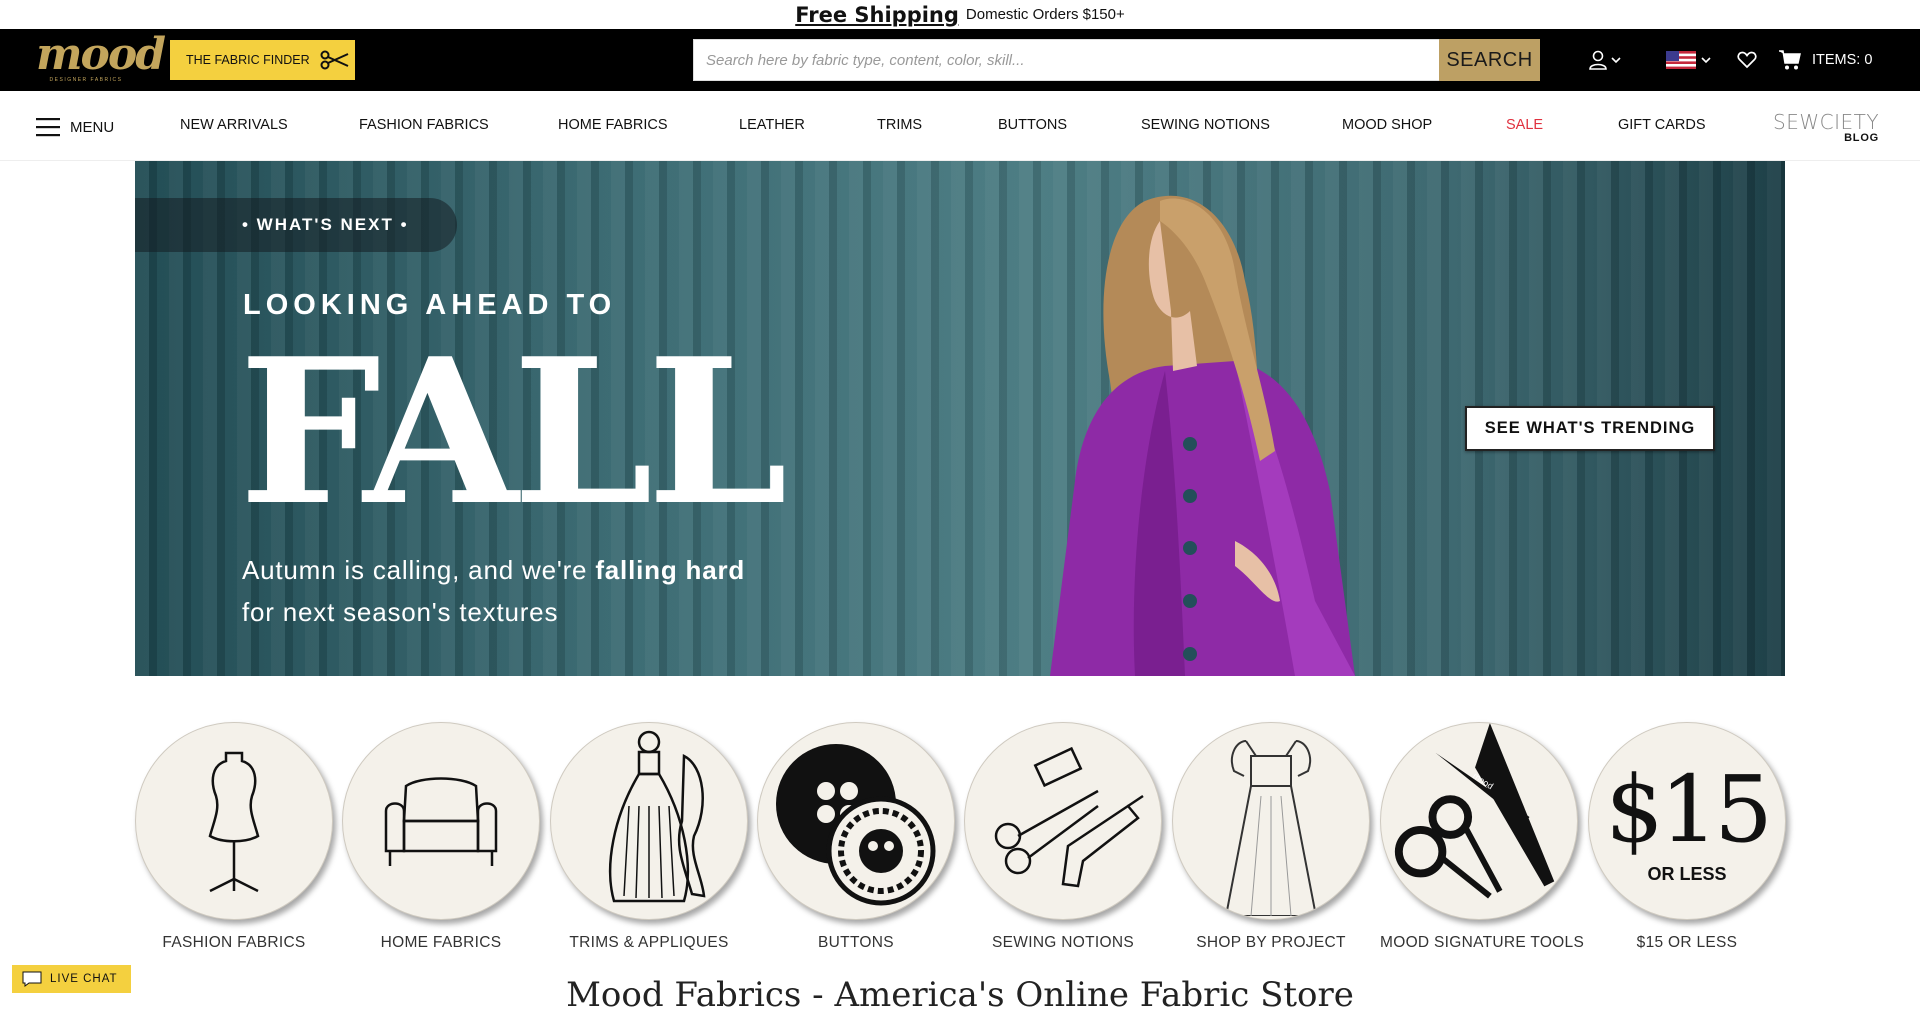  Describe the element at coordinates (419, 570) in the screenshot. I see `hero-subtitle-part-1: Autumn is calling, and we're` at that location.